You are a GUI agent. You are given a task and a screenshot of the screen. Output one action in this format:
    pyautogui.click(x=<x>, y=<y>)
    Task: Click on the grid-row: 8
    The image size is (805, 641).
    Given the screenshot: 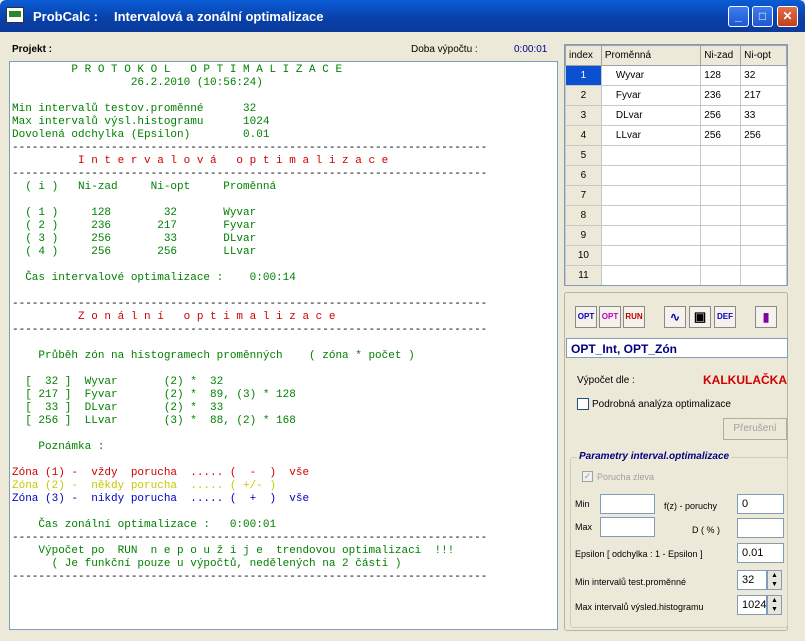 What is the action you would take?
    pyautogui.click(x=676, y=215)
    